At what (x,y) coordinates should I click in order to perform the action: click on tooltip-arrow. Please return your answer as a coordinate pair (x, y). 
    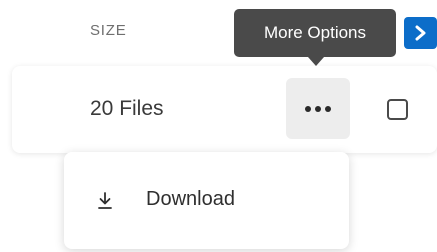
    Looking at the image, I should click on (316, 61).